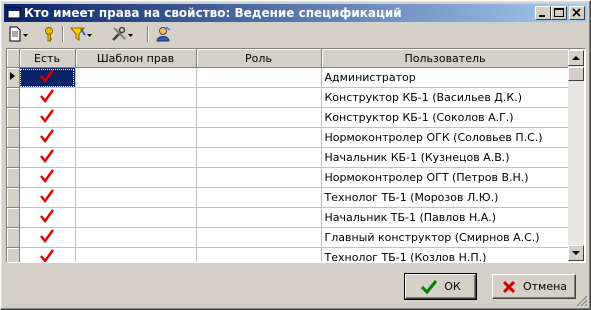  What do you see at coordinates (445, 77) in the screenshot?
I see `user-cell: Администратор` at bounding box center [445, 77].